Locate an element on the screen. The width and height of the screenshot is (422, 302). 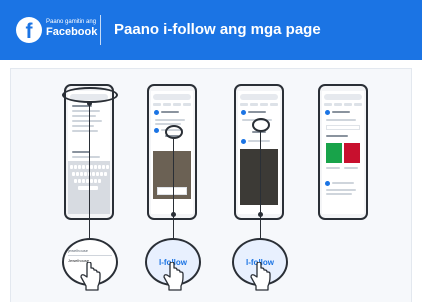
step-2-connector is located at coordinates (173, 188).